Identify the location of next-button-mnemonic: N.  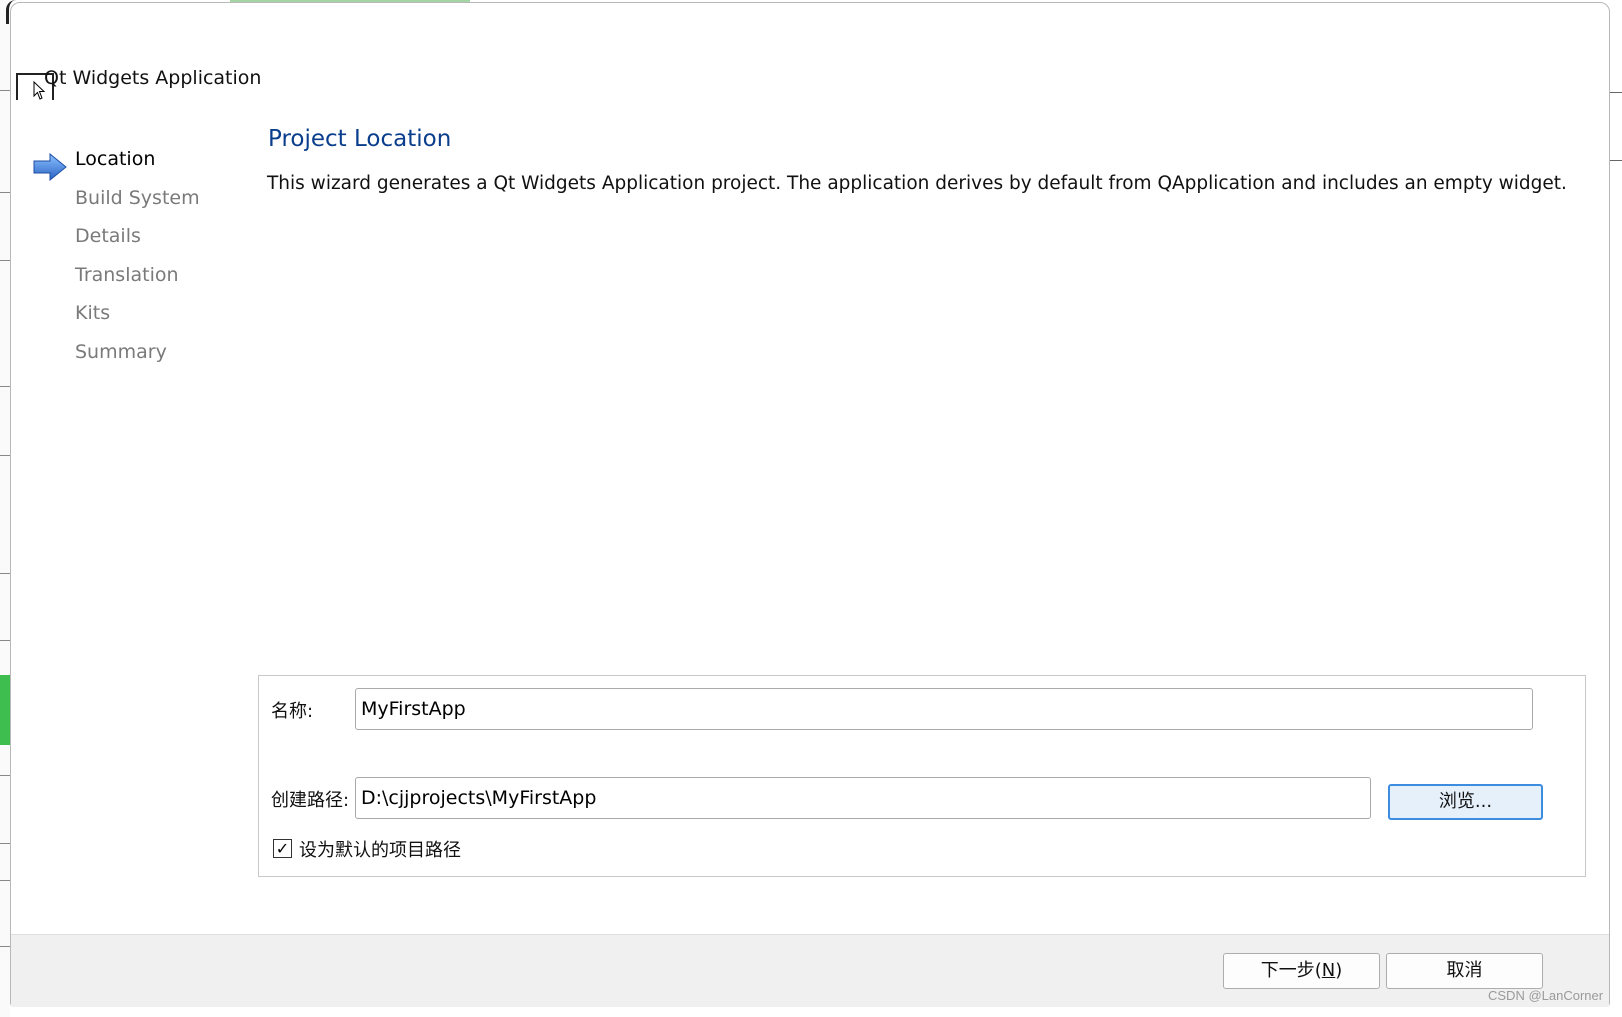
(1328, 970).